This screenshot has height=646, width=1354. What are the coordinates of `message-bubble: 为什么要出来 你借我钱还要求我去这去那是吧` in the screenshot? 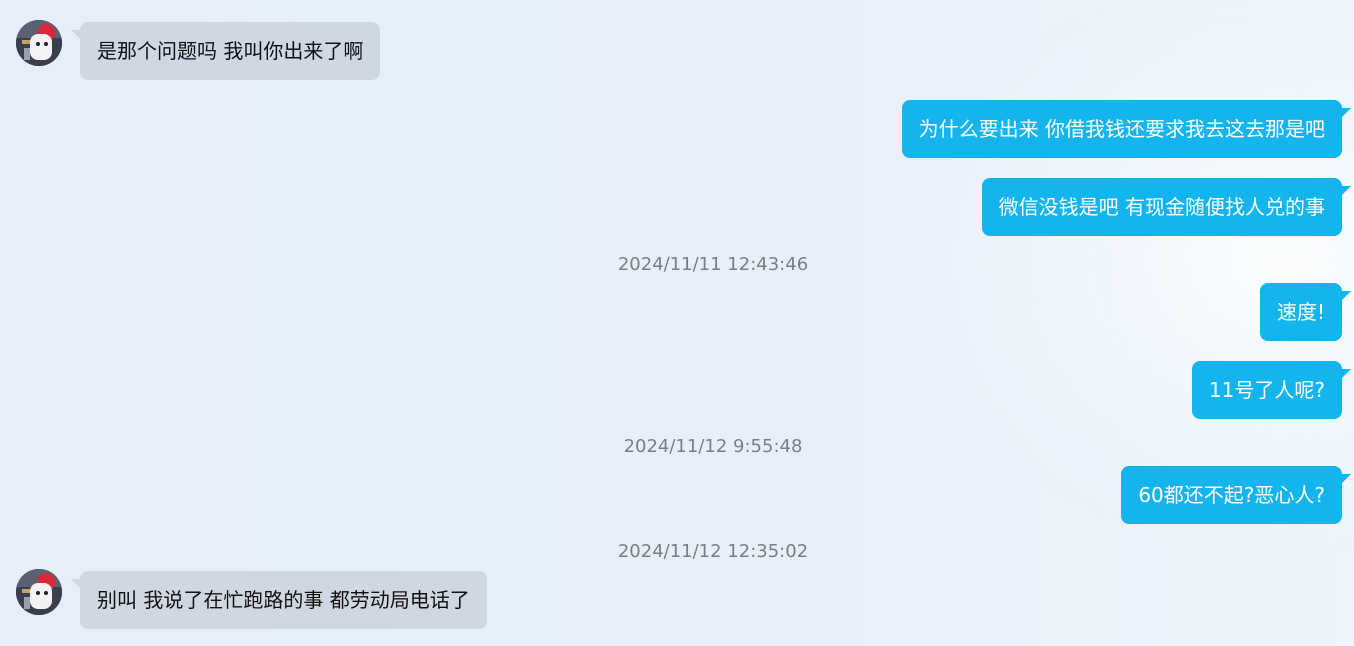 It's located at (1126, 129).